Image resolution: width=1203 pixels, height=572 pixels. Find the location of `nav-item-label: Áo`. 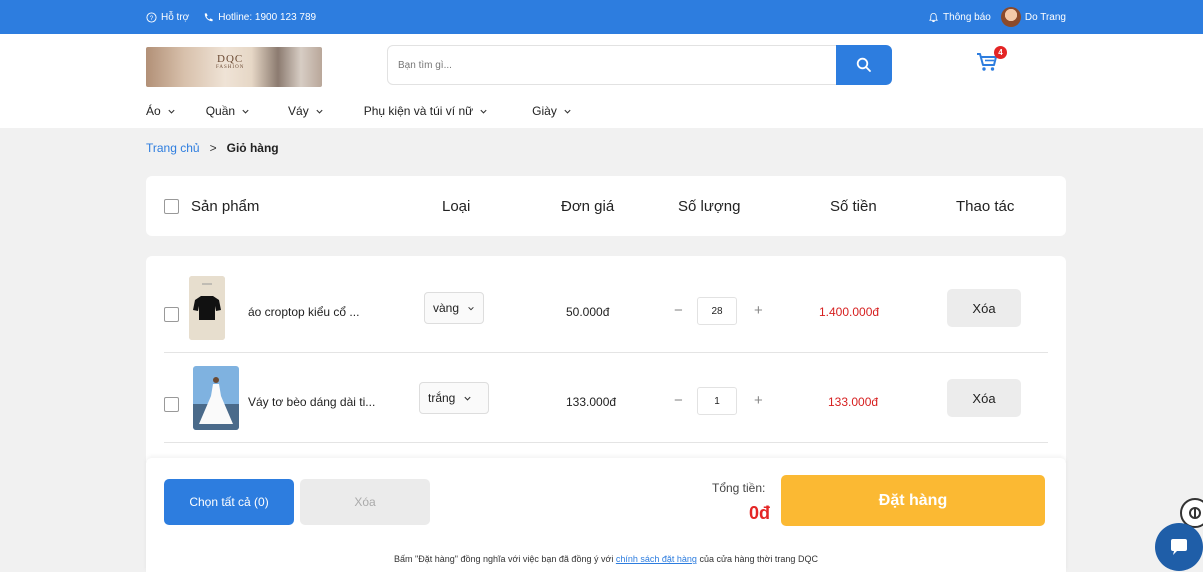

nav-item-label: Áo is located at coordinates (153, 111).